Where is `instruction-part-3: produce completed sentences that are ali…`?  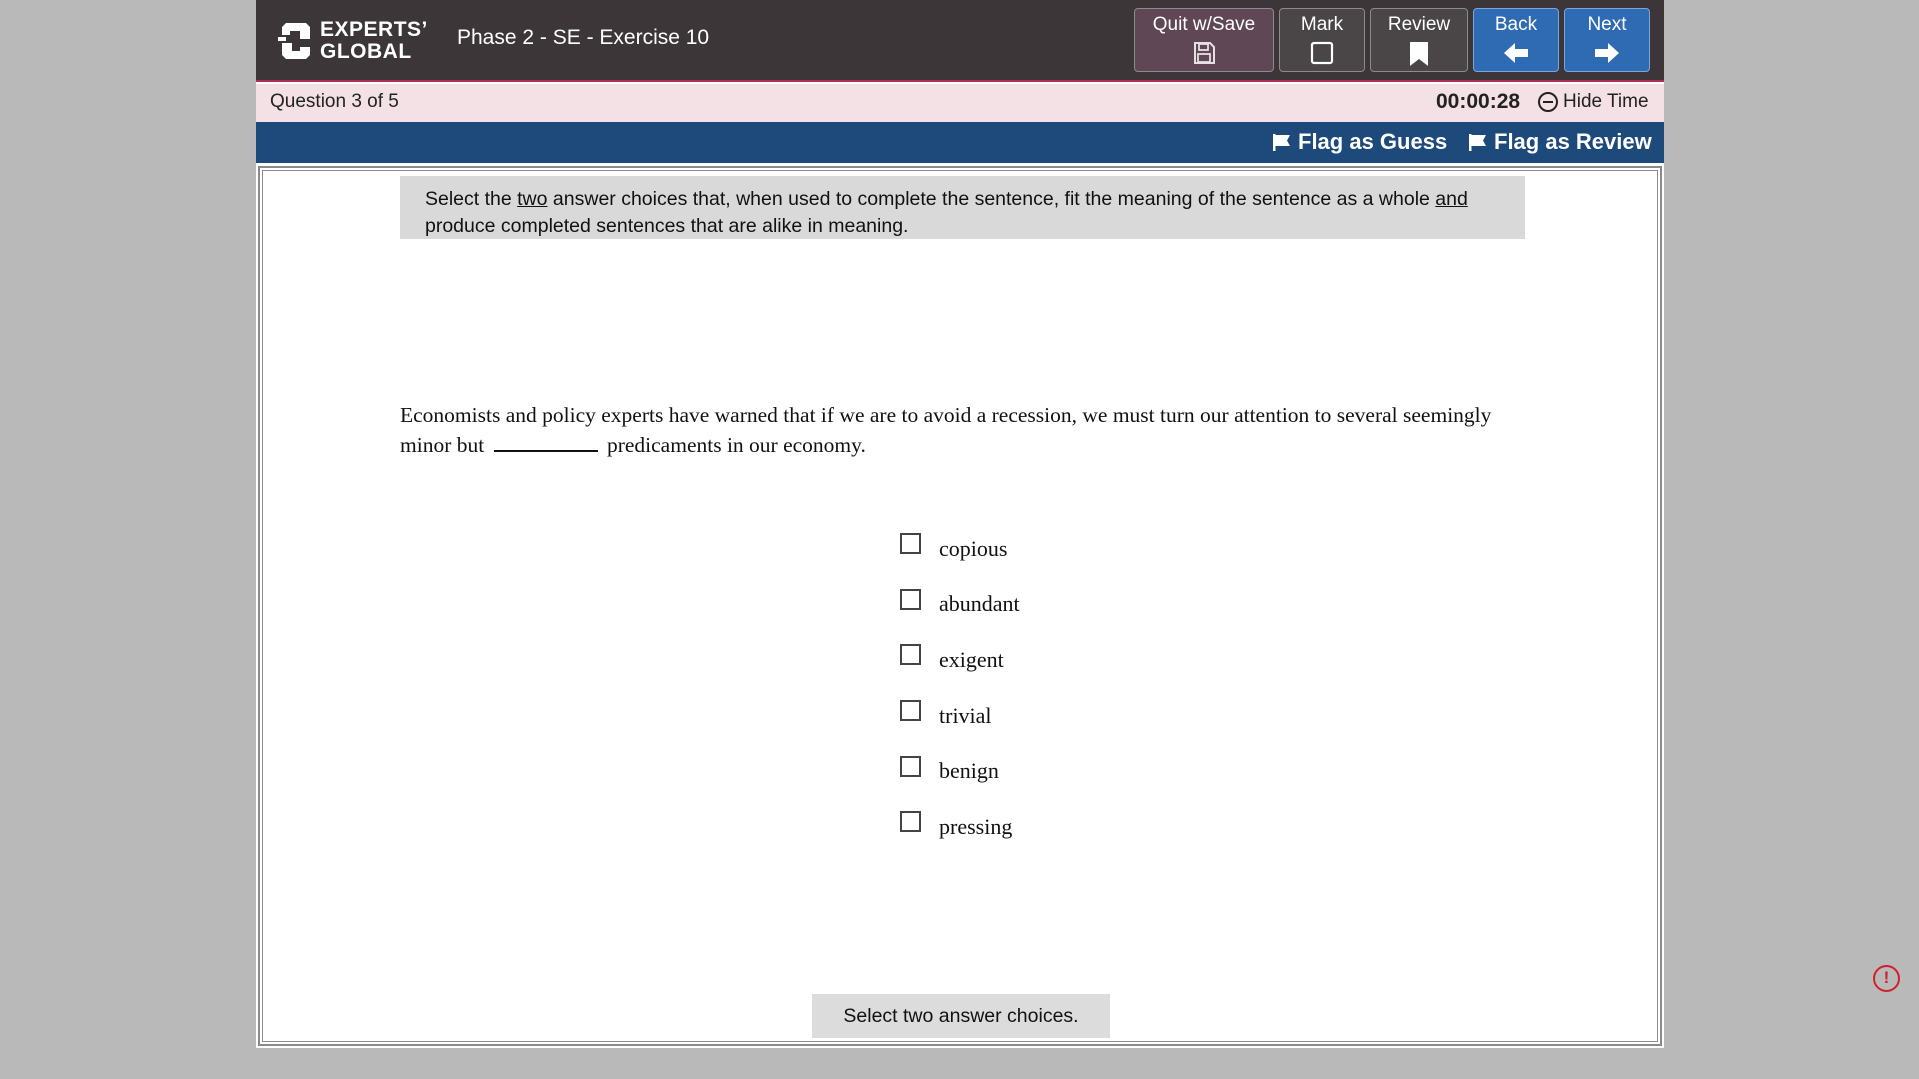
instruction-part-3: produce completed sentences that are ali… is located at coordinates (667, 226).